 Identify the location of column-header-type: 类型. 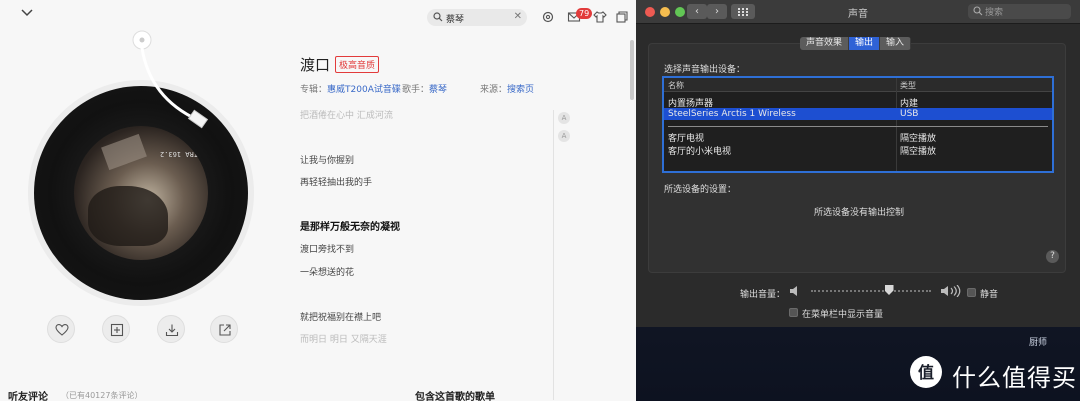
(908, 85).